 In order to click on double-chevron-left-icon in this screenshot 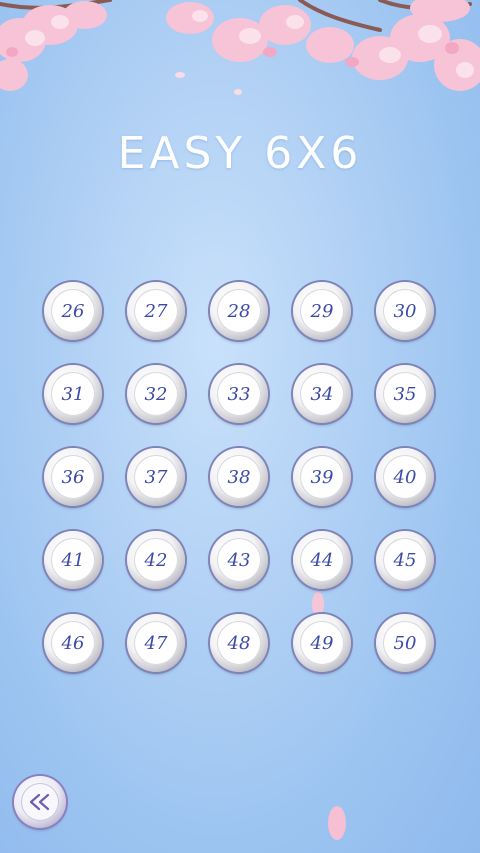, I will do `click(39, 802)`.